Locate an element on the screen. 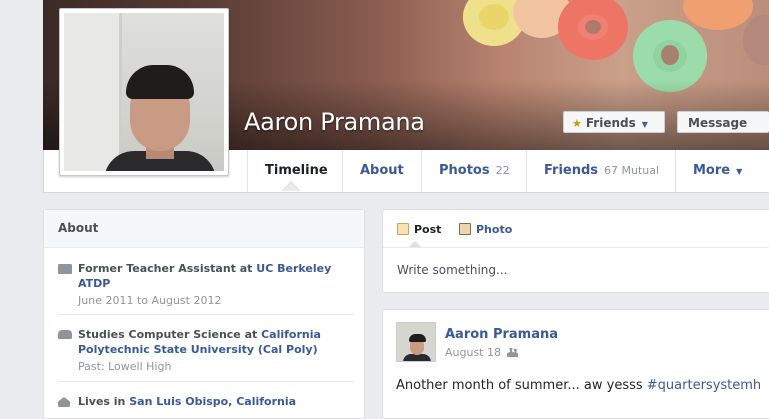 The height and width of the screenshot is (419, 769). post-date-text: August 18 is located at coordinates (473, 352).